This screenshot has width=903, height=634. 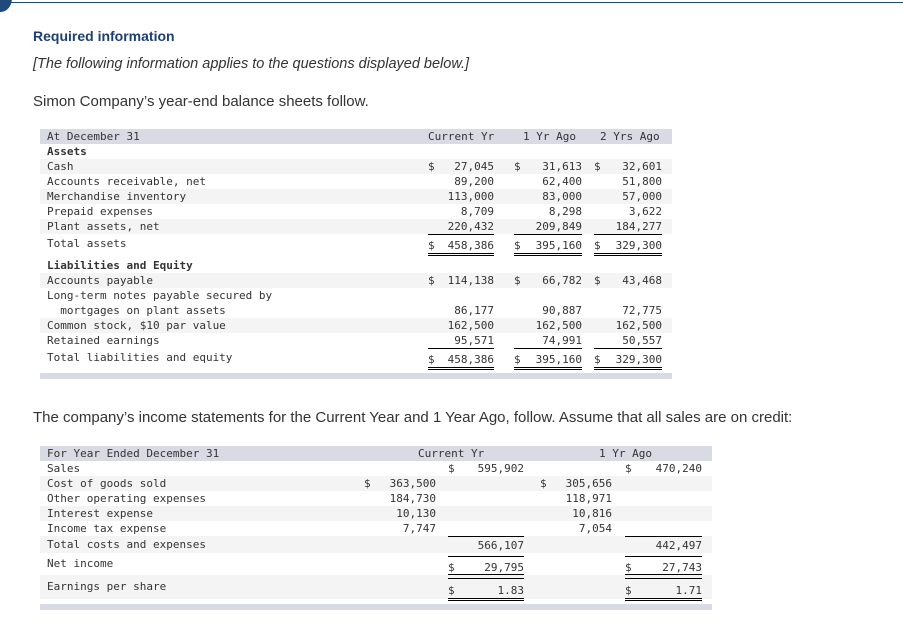 I want to click on amount-cell: 209,849, so click(x=548, y=227).